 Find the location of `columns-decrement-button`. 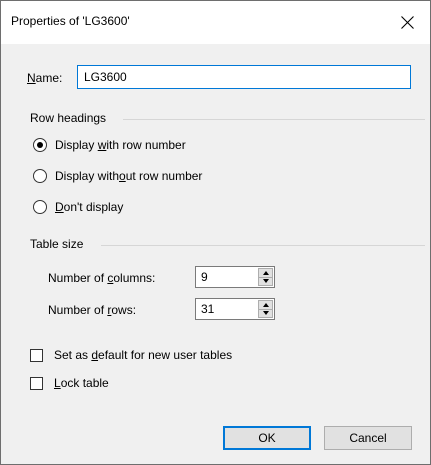

columns-decrement-button is located at coordinates (265, 281).